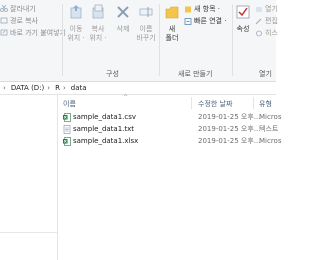  What do you see at coordinates (4, 20) in the screenshot?
I see `copy-path-icon` at bounding box center [4, 20].